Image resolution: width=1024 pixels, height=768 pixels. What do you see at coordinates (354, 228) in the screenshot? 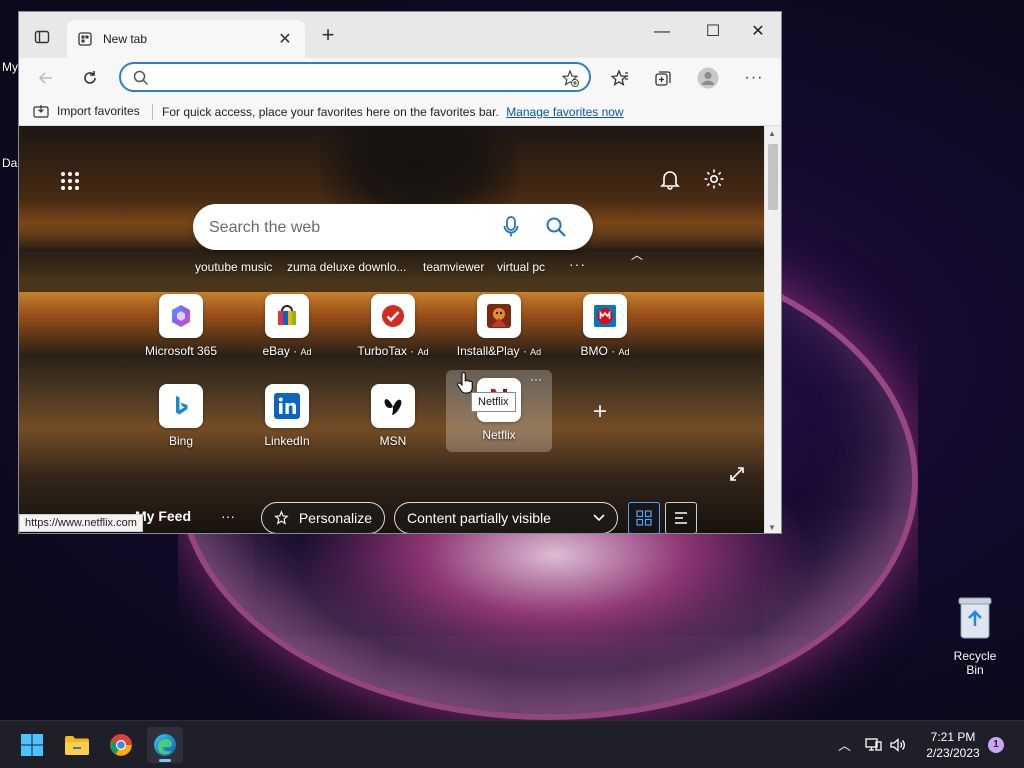
I see `web-search-input` at bounding box center [354, 228].